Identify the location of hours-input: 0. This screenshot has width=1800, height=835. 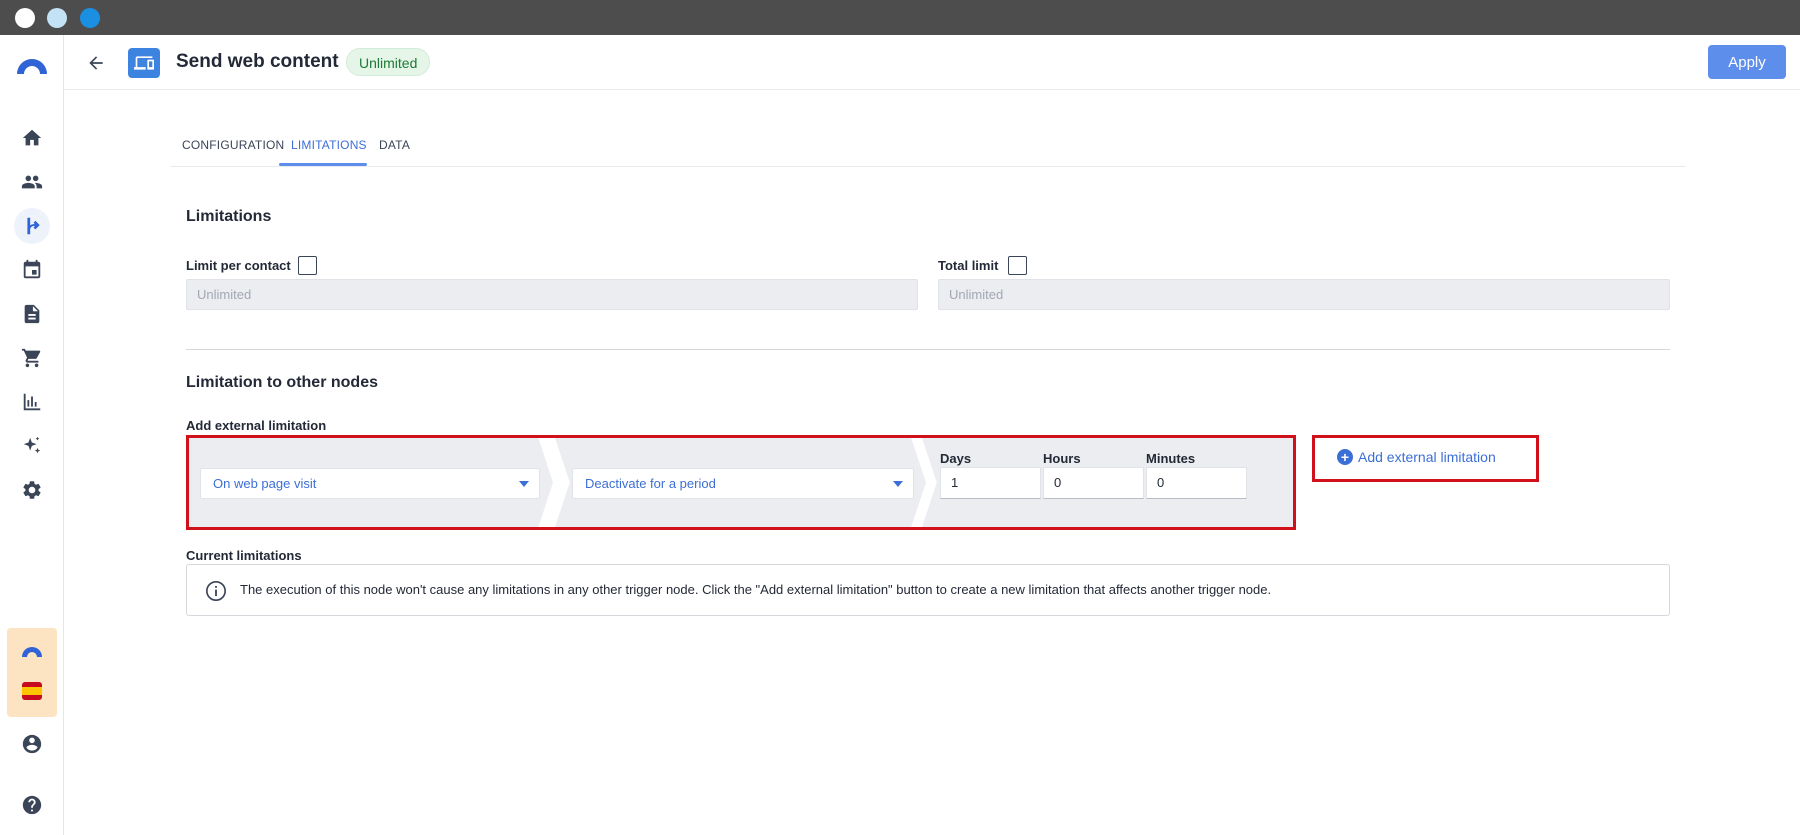
(1093, 483).